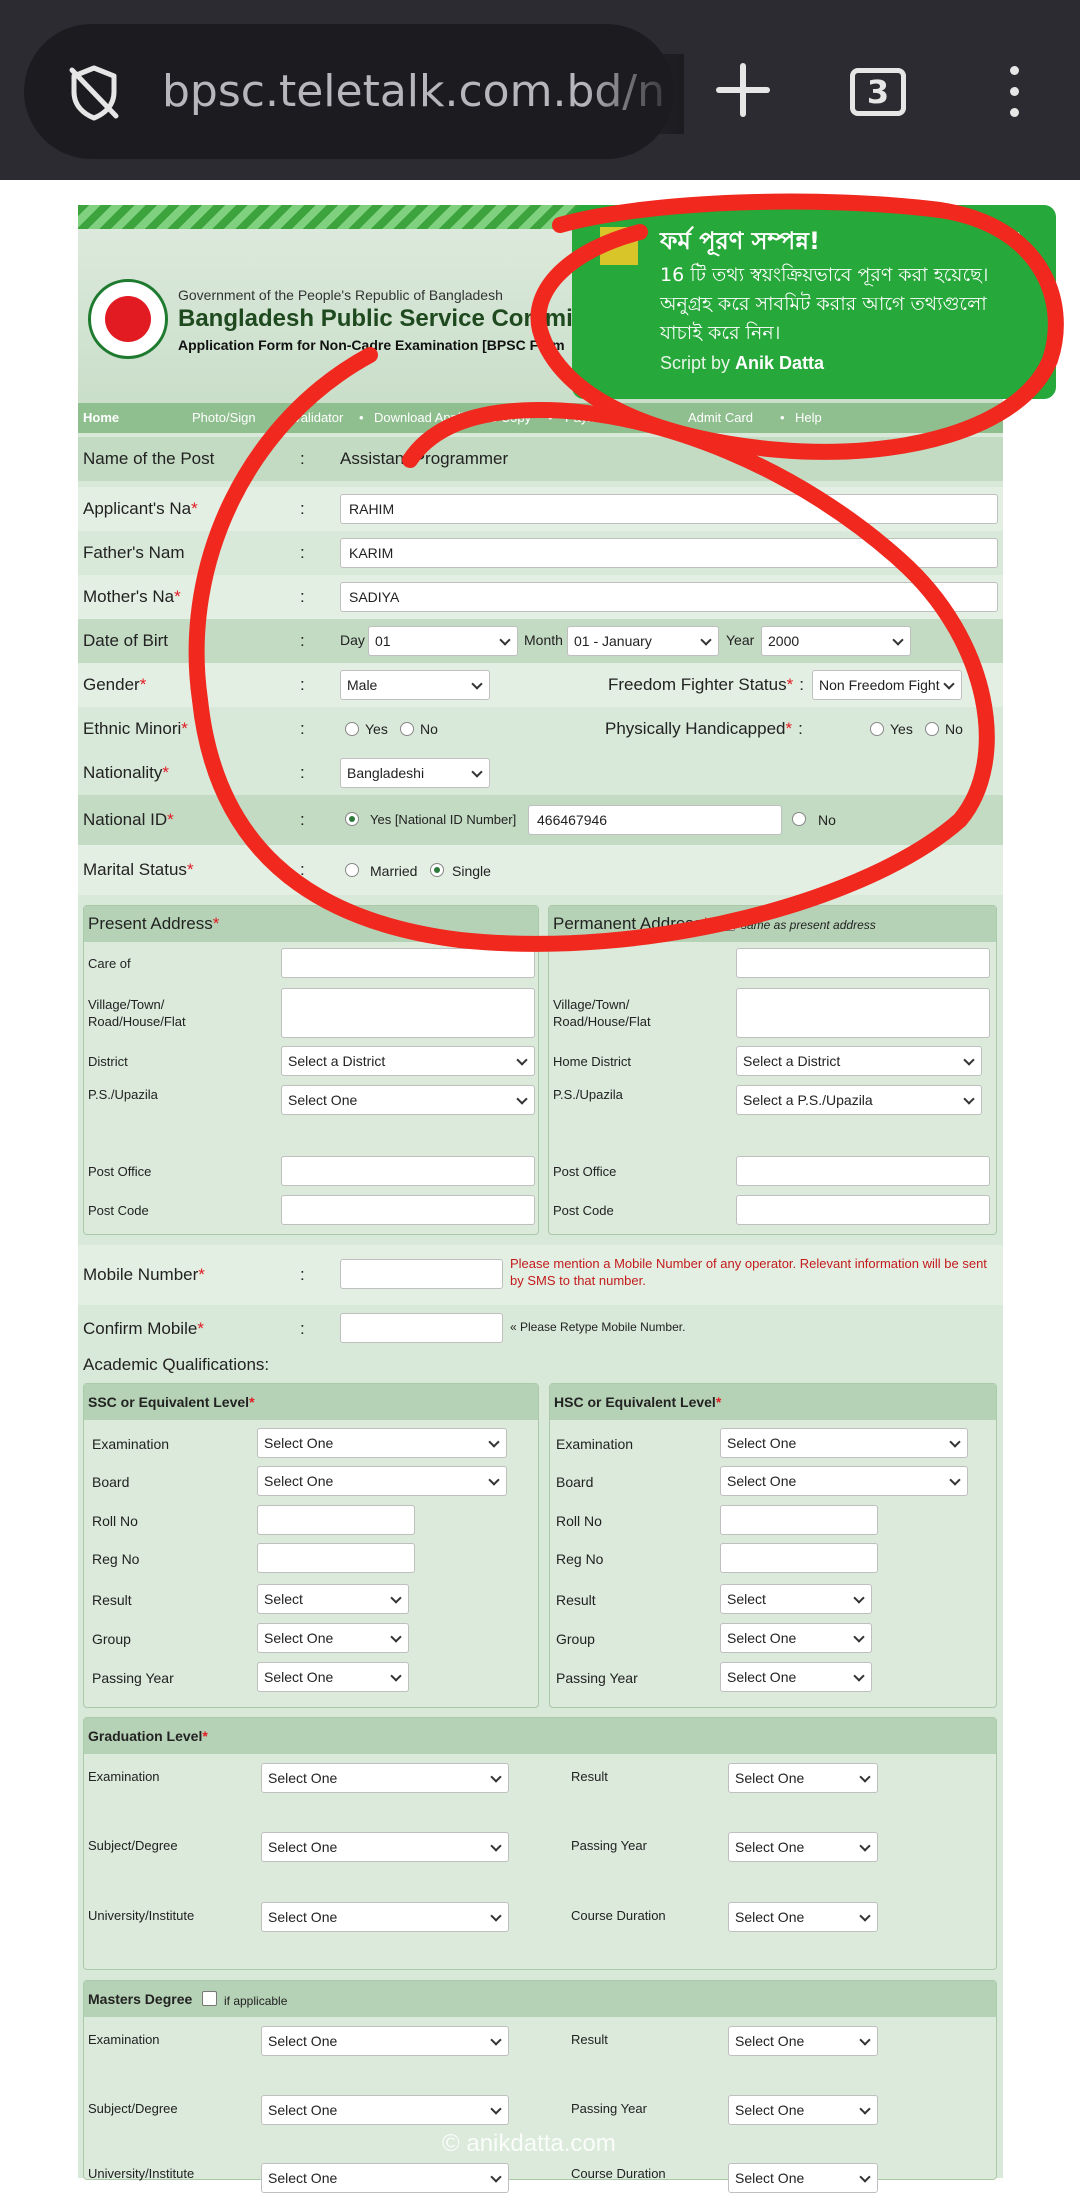  I want to click on roll-label: Roll No, so click(579, 1521).